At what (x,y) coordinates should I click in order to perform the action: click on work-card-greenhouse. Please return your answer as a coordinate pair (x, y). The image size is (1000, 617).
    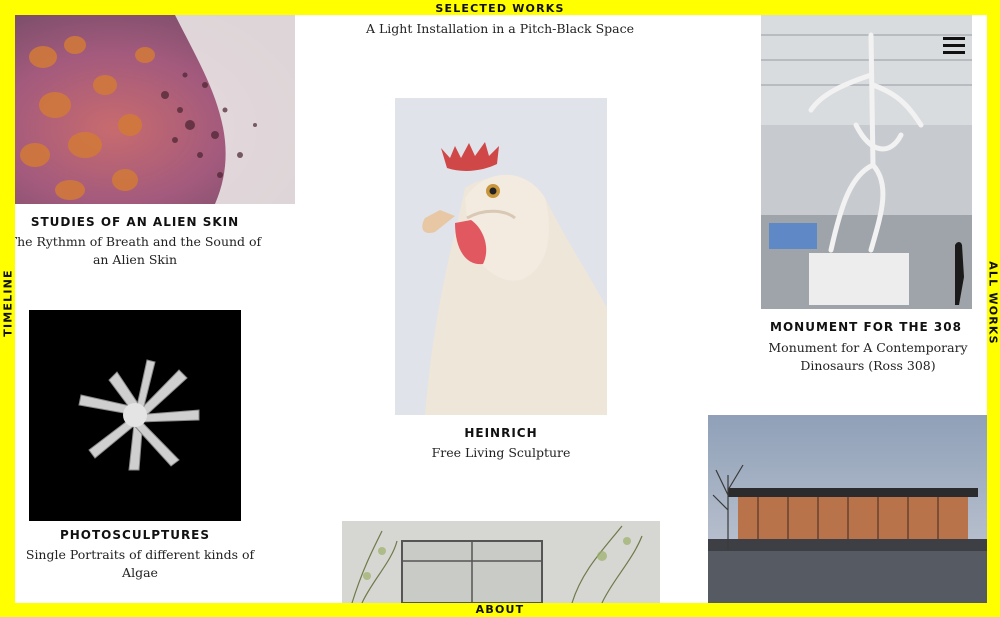
    Looking at the image, I should click on (501, 562).